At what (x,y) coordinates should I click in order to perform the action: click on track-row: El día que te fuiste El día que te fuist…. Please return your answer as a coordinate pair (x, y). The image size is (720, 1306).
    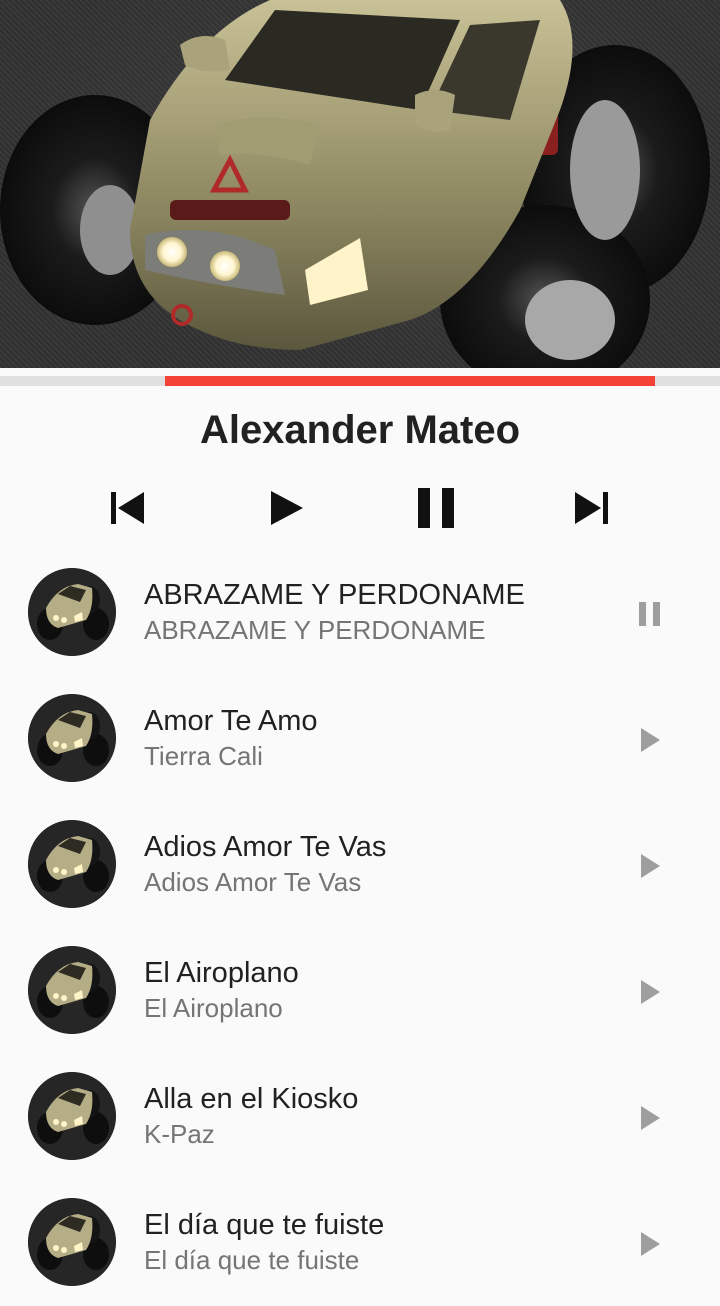
    Looking at the image, I should click on (360, 1243).